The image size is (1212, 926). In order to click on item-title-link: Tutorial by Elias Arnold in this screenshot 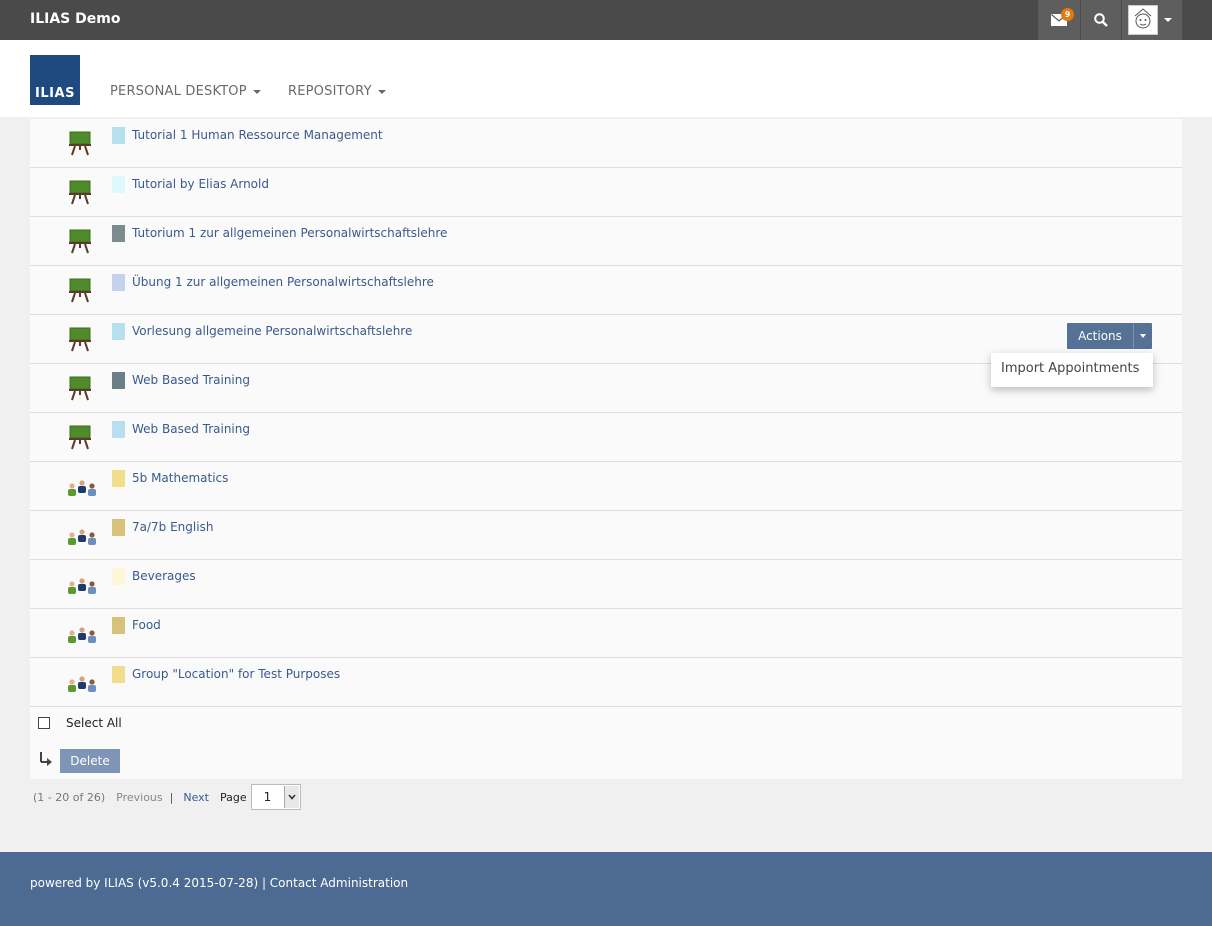, I will do `click(200, 184)`.